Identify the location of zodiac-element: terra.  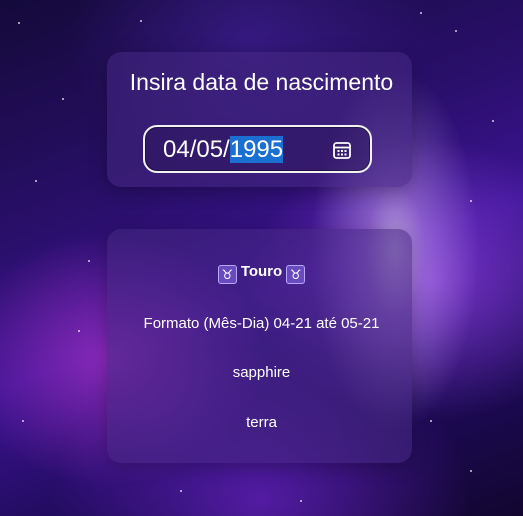
(261, 422).